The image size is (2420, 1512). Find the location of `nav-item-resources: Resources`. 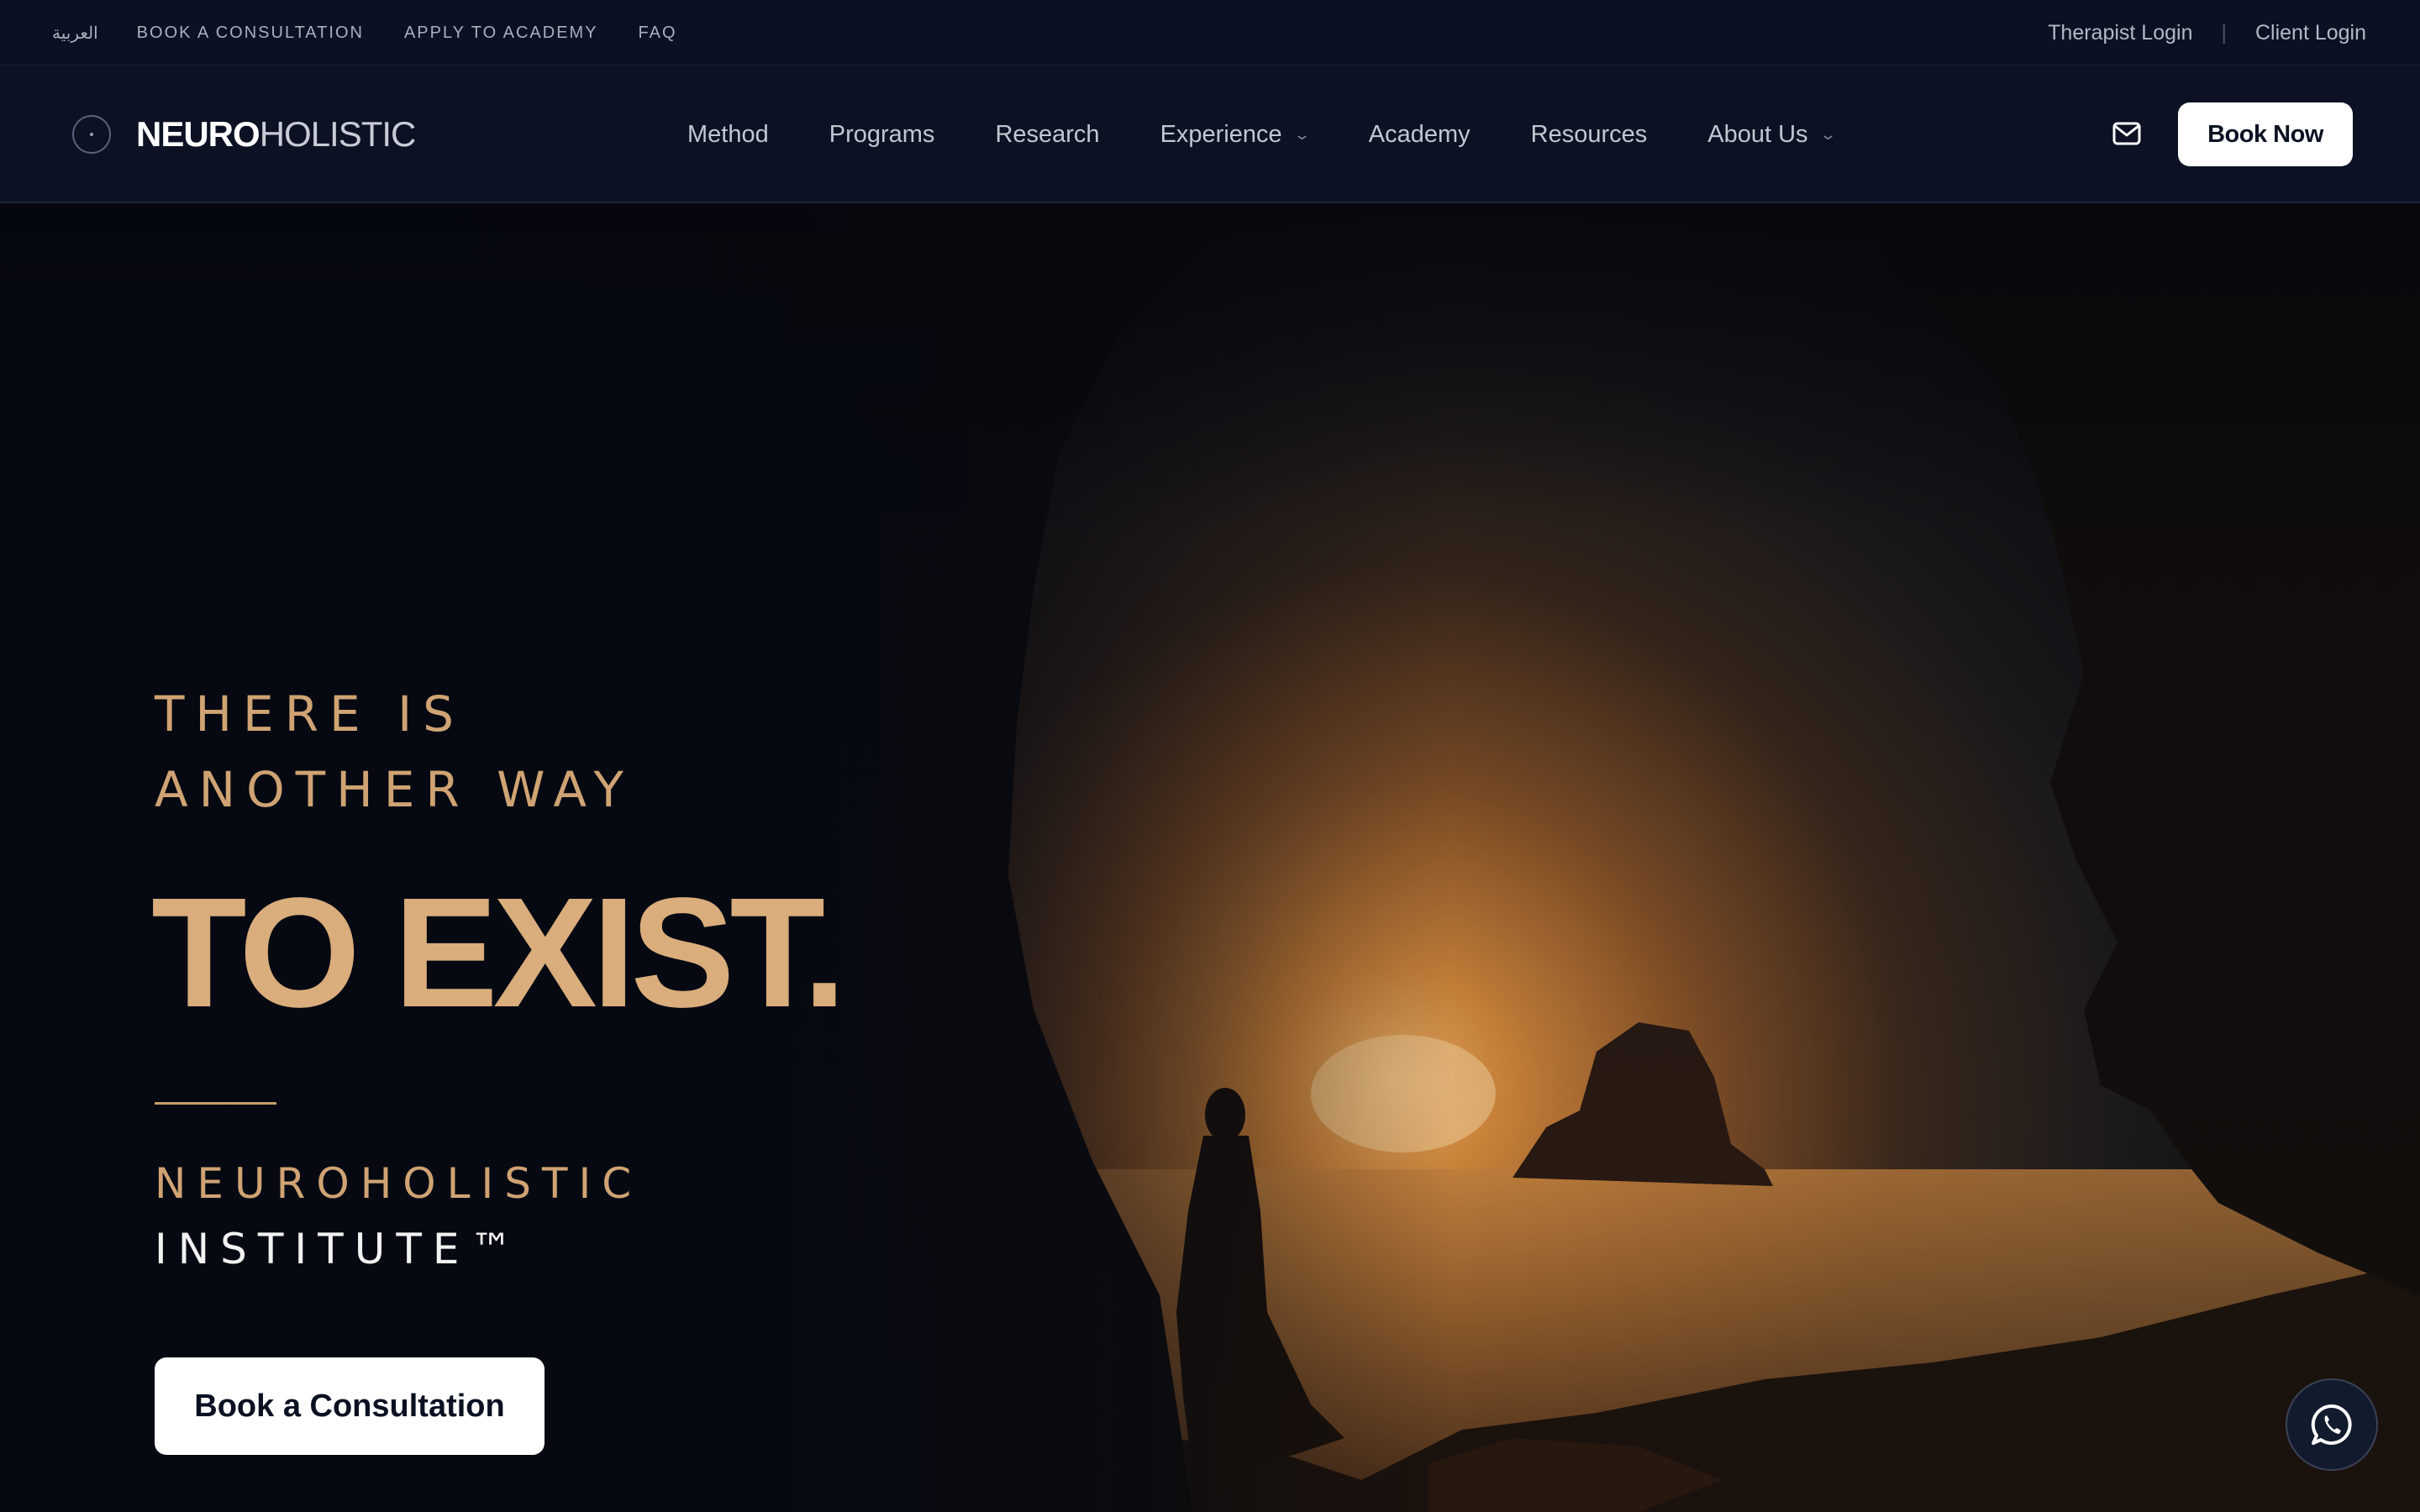

nav-item-resources: Resources is located at coordinates (1589, 135).